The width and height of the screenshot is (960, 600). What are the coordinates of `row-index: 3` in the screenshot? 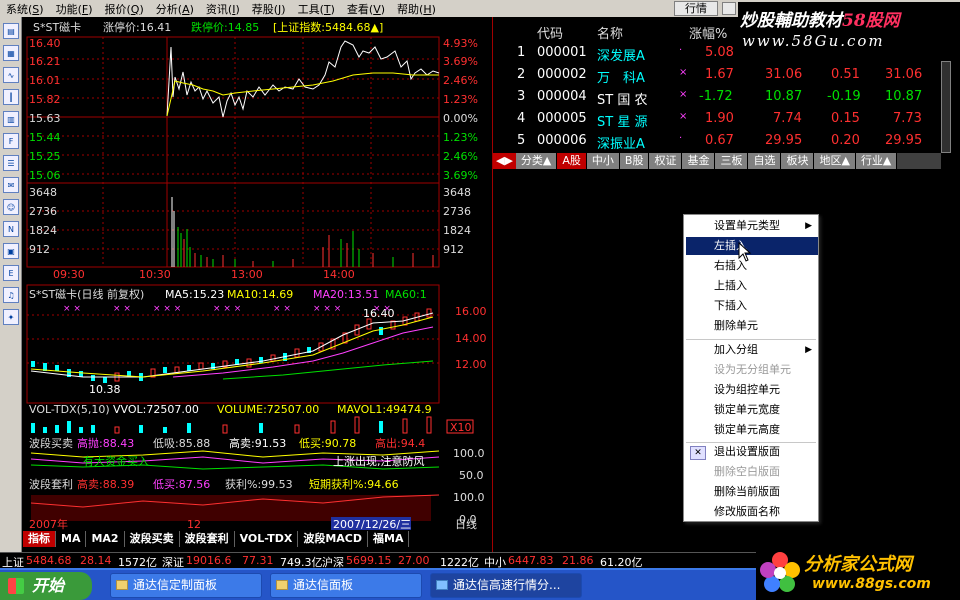 It's located at (521, 96).